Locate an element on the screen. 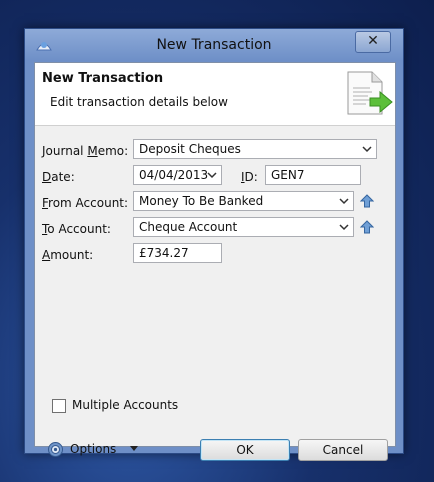  options-menu-button: Options is located at coordinates (91, 450).